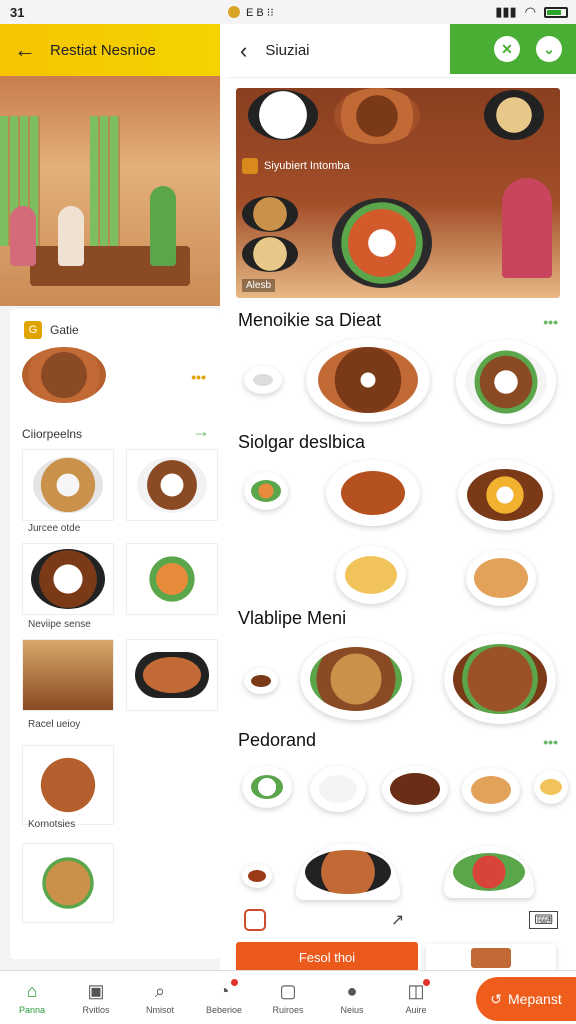 The width and height of the screenshot is (576, 1024). What do you see at coordinates (549, 49) in the screenshot?
I see `chevron-down-icon: ⌄` at bounding box center [549, 49].